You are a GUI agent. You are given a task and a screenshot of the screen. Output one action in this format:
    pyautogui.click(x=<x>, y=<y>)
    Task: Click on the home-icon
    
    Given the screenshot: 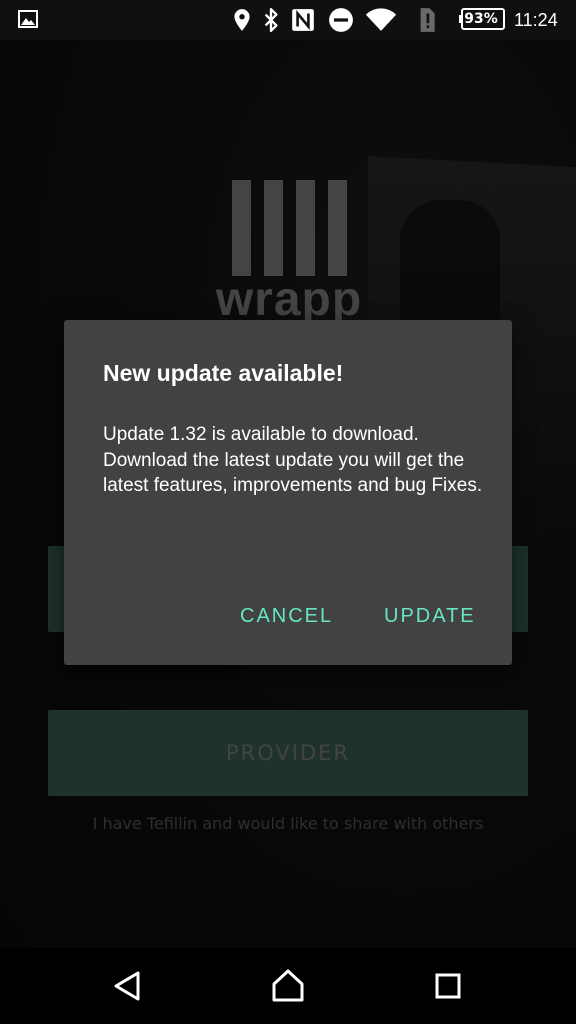 What is the action you would take?
    pyautogui.click(x=288, y=986)
    